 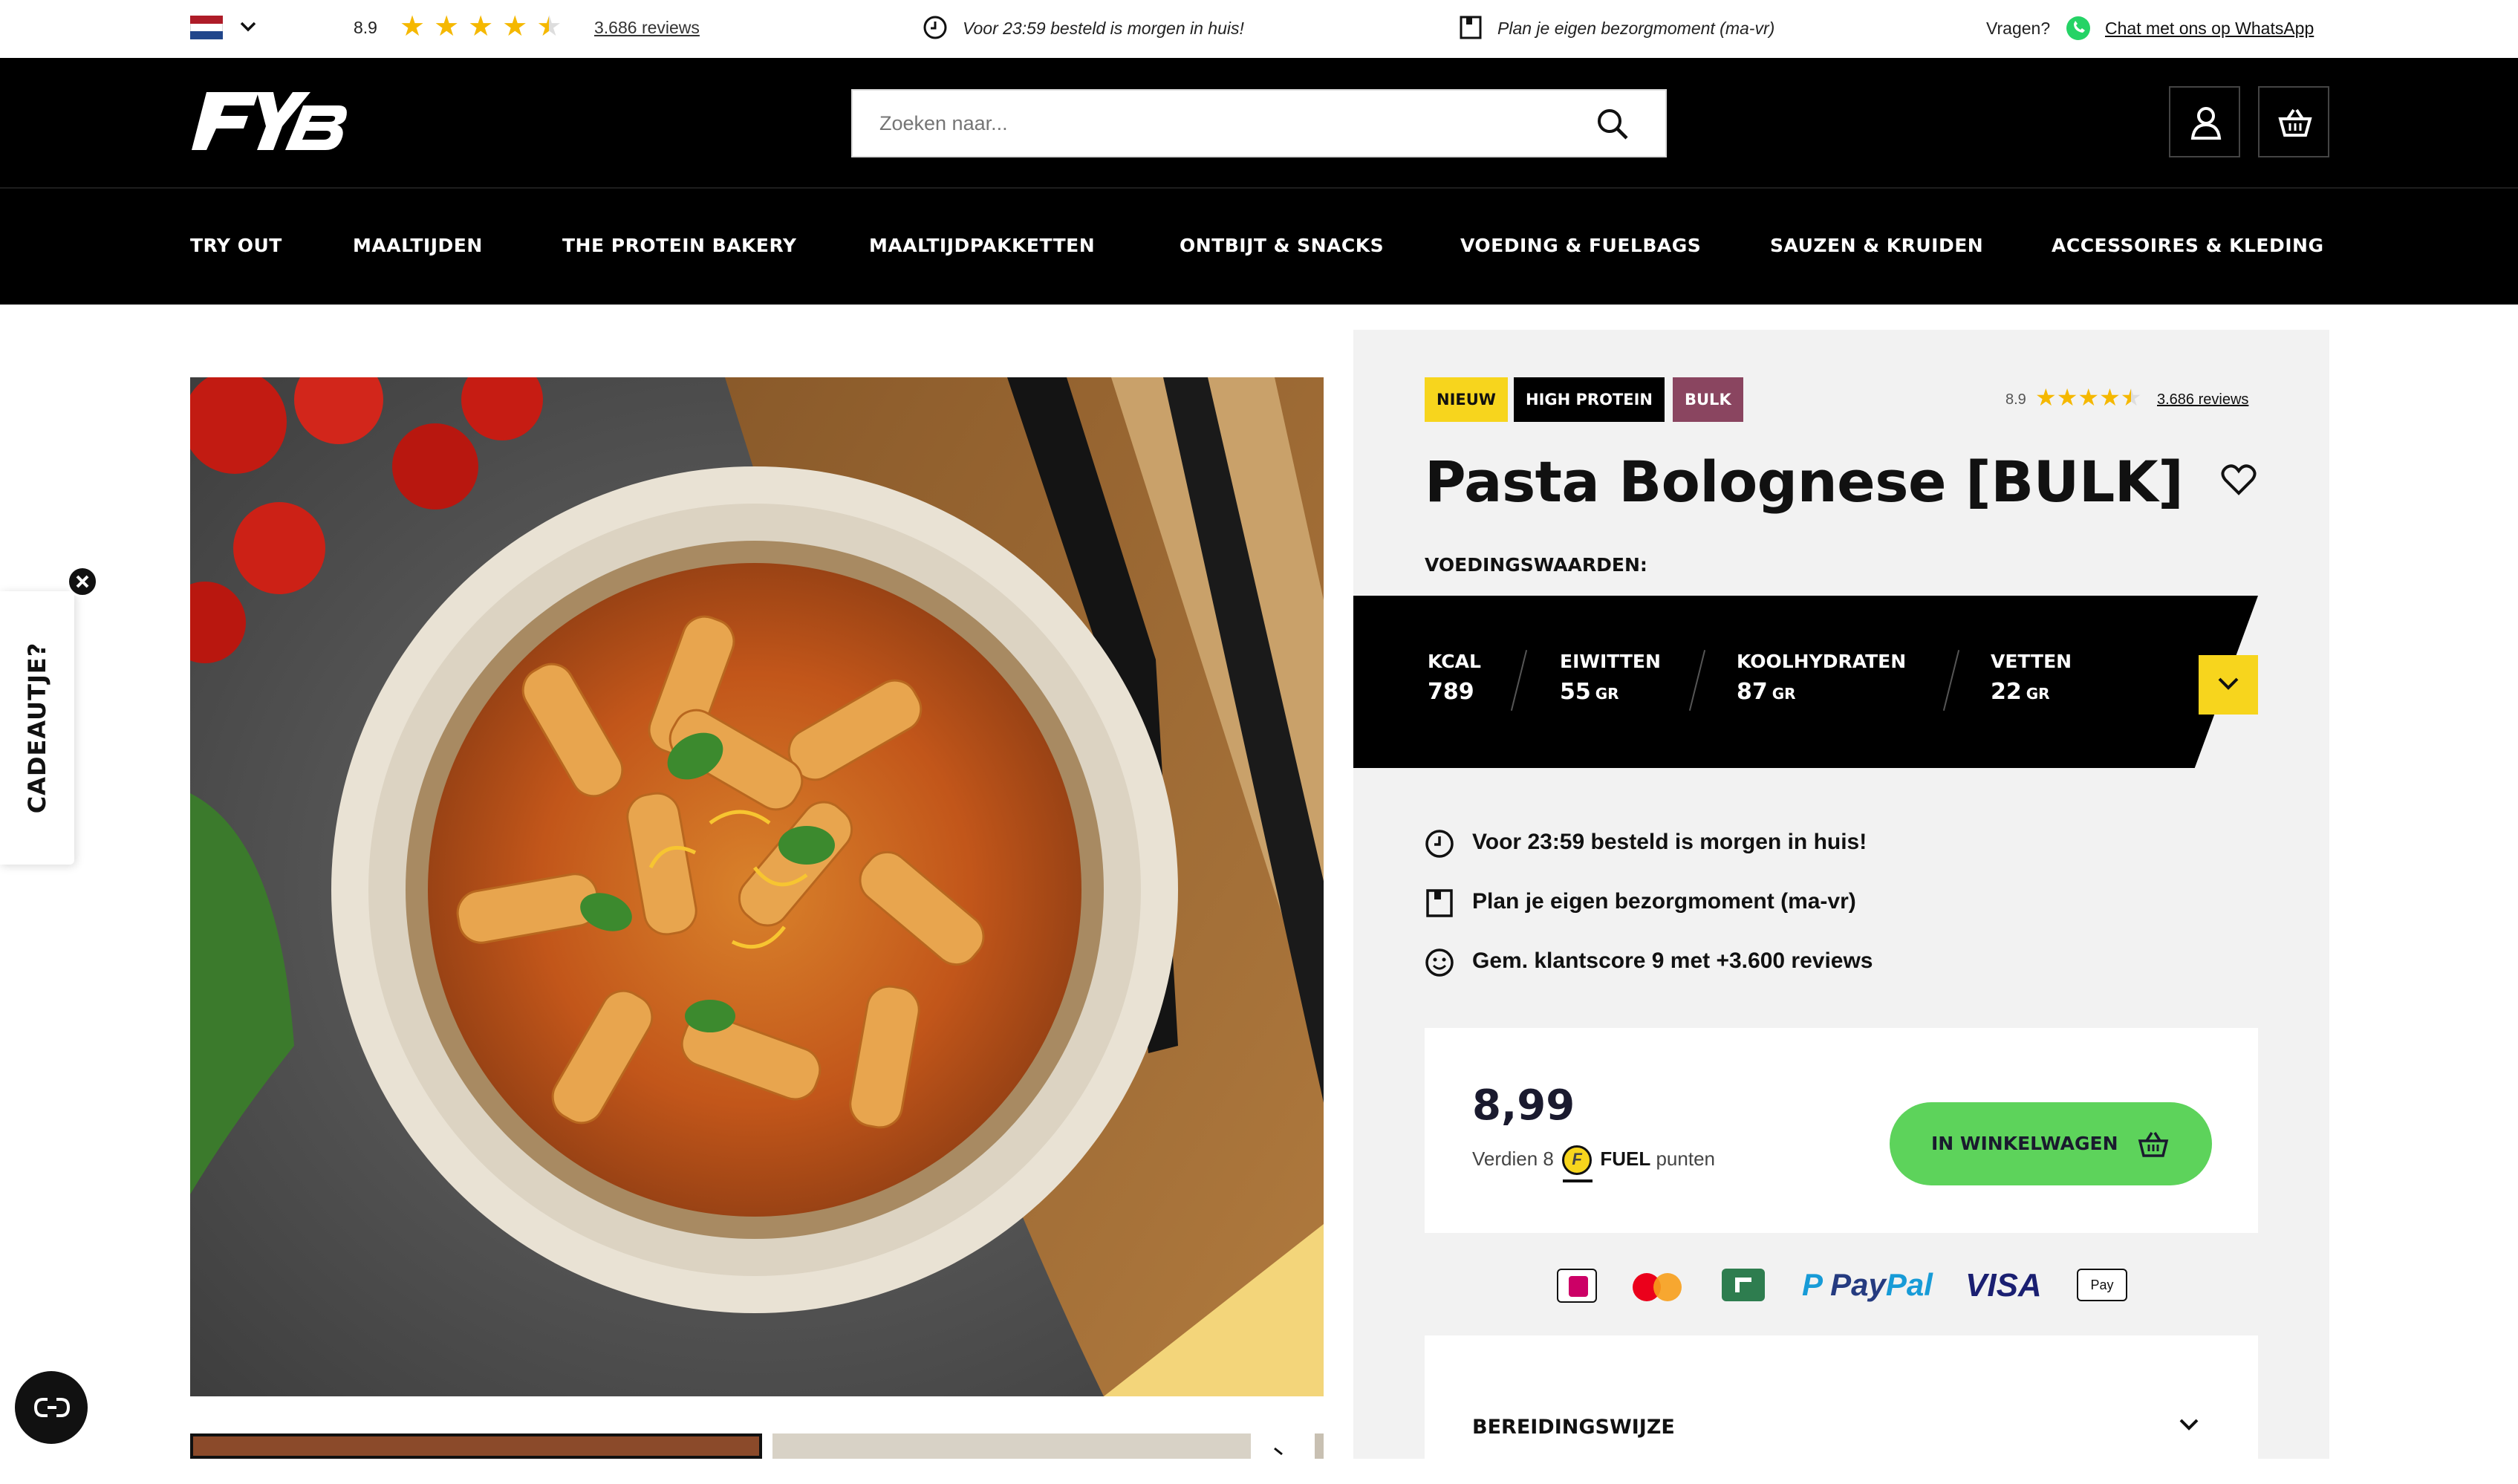 I want to click on koolhydraten-unit: GR, so click(x=1784, y=694).